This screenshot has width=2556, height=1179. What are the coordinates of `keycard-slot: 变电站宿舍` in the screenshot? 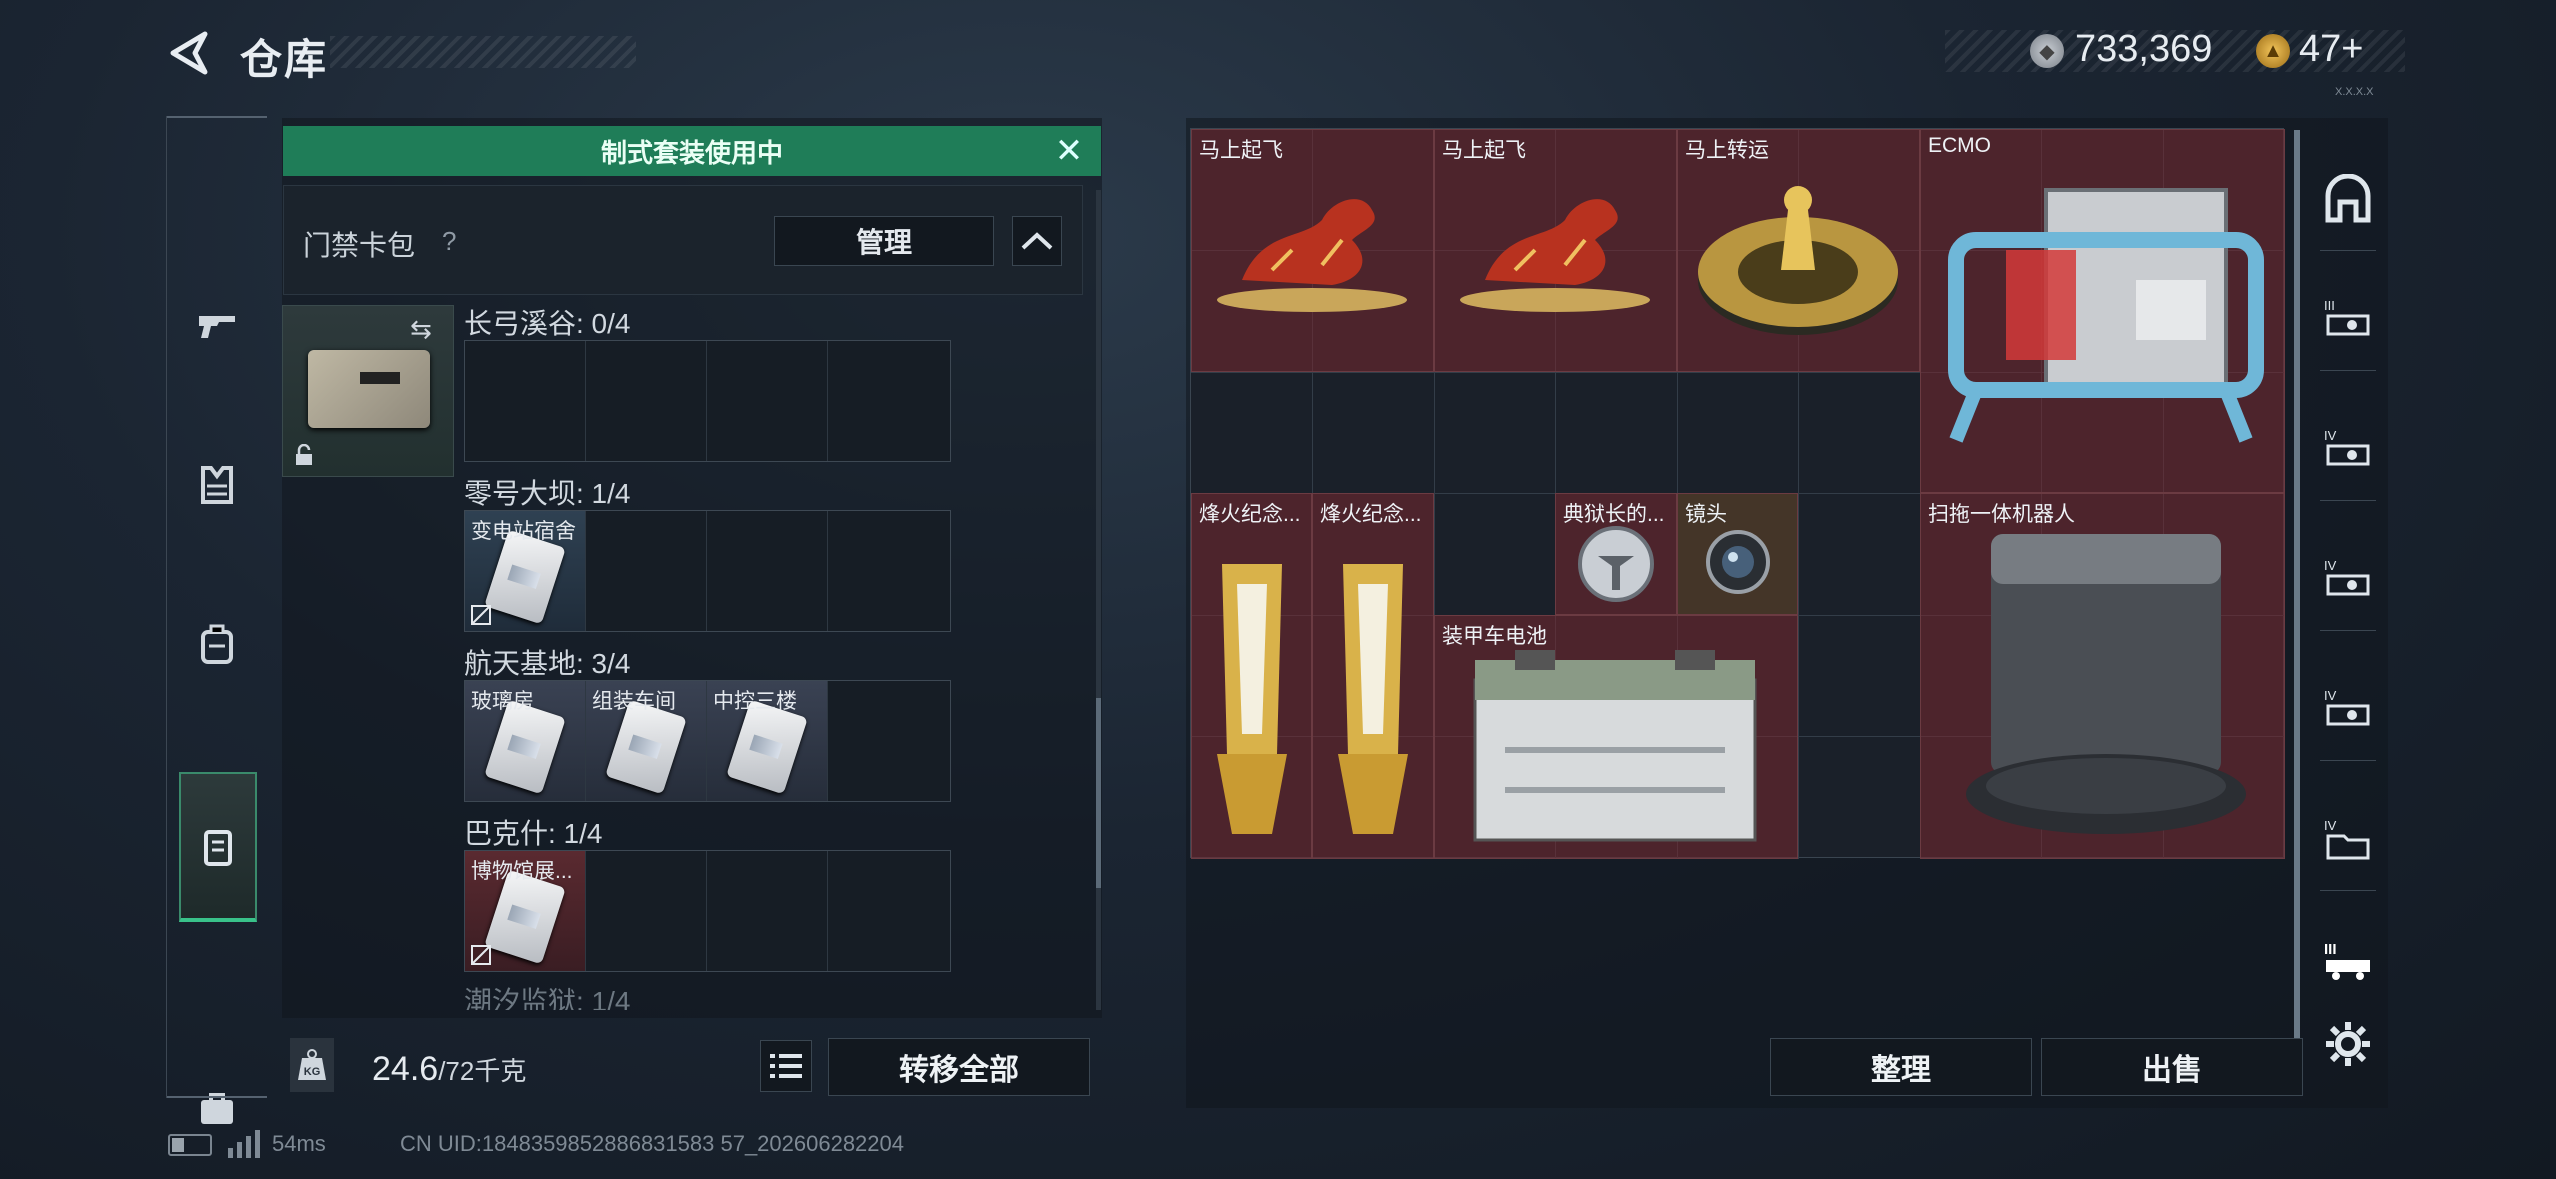 It's located at (525, 571).